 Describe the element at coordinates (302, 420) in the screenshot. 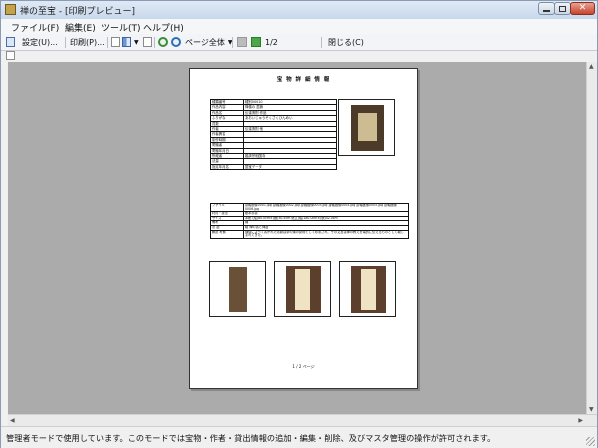

I see `horizontal-scrollbar: ◀ ▶` at that location.